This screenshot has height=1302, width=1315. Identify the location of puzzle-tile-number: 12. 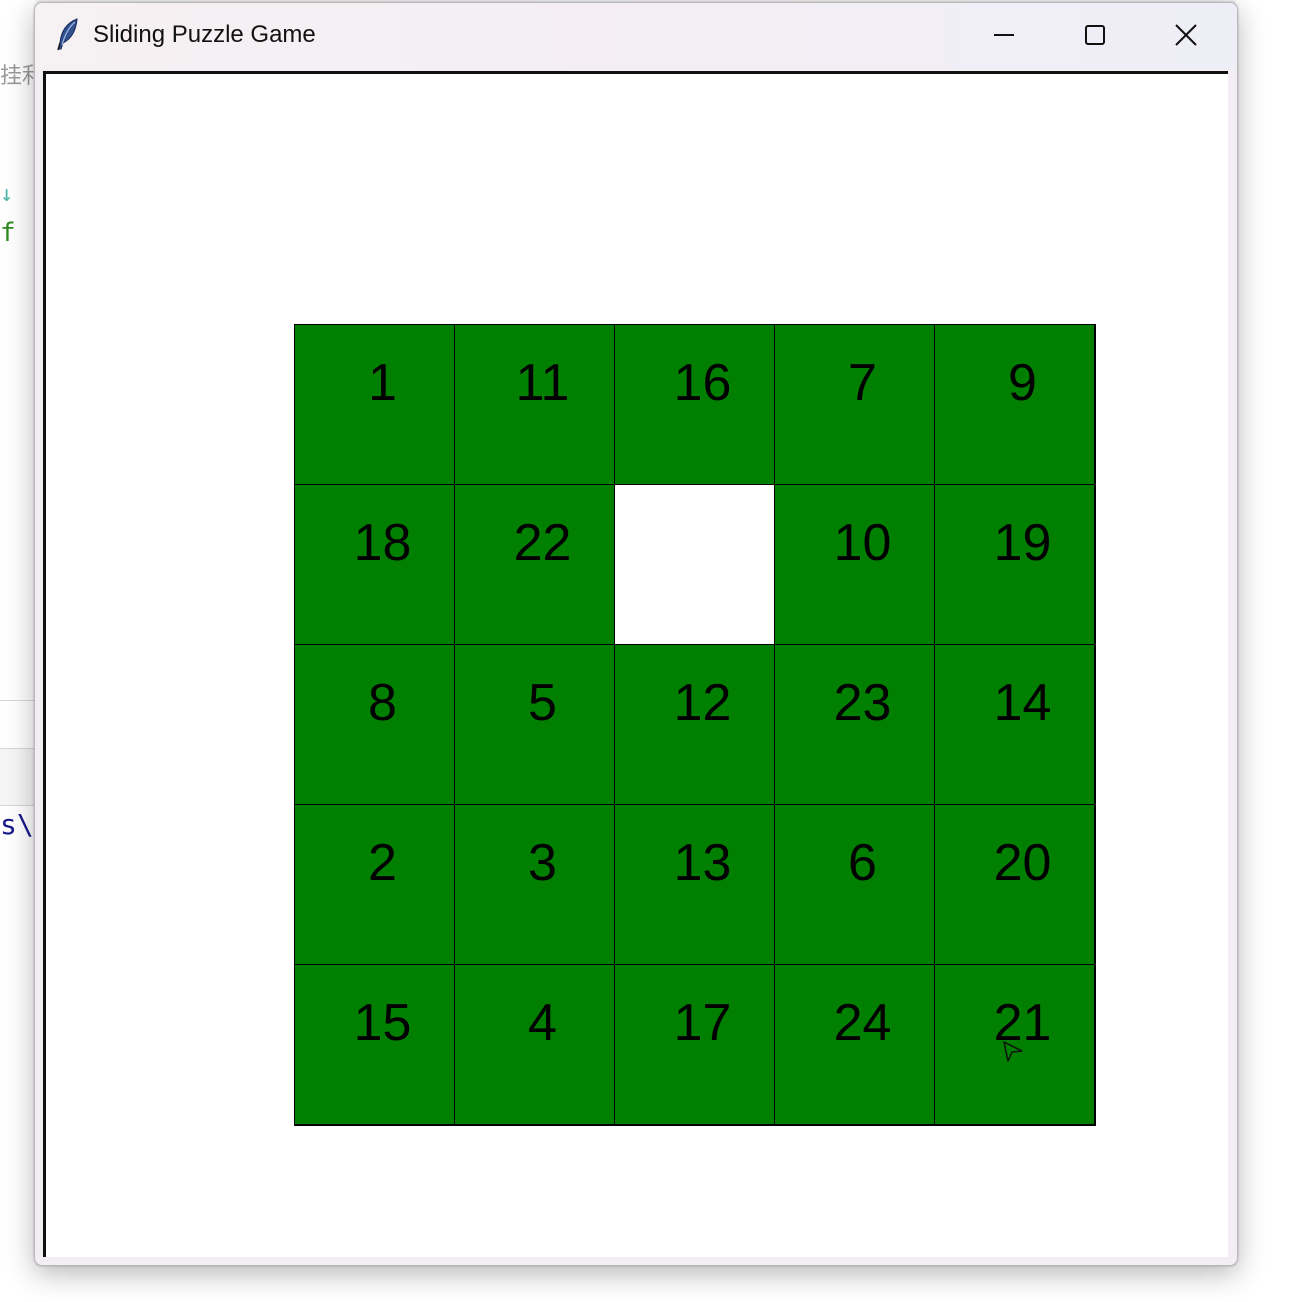
(702, 703).